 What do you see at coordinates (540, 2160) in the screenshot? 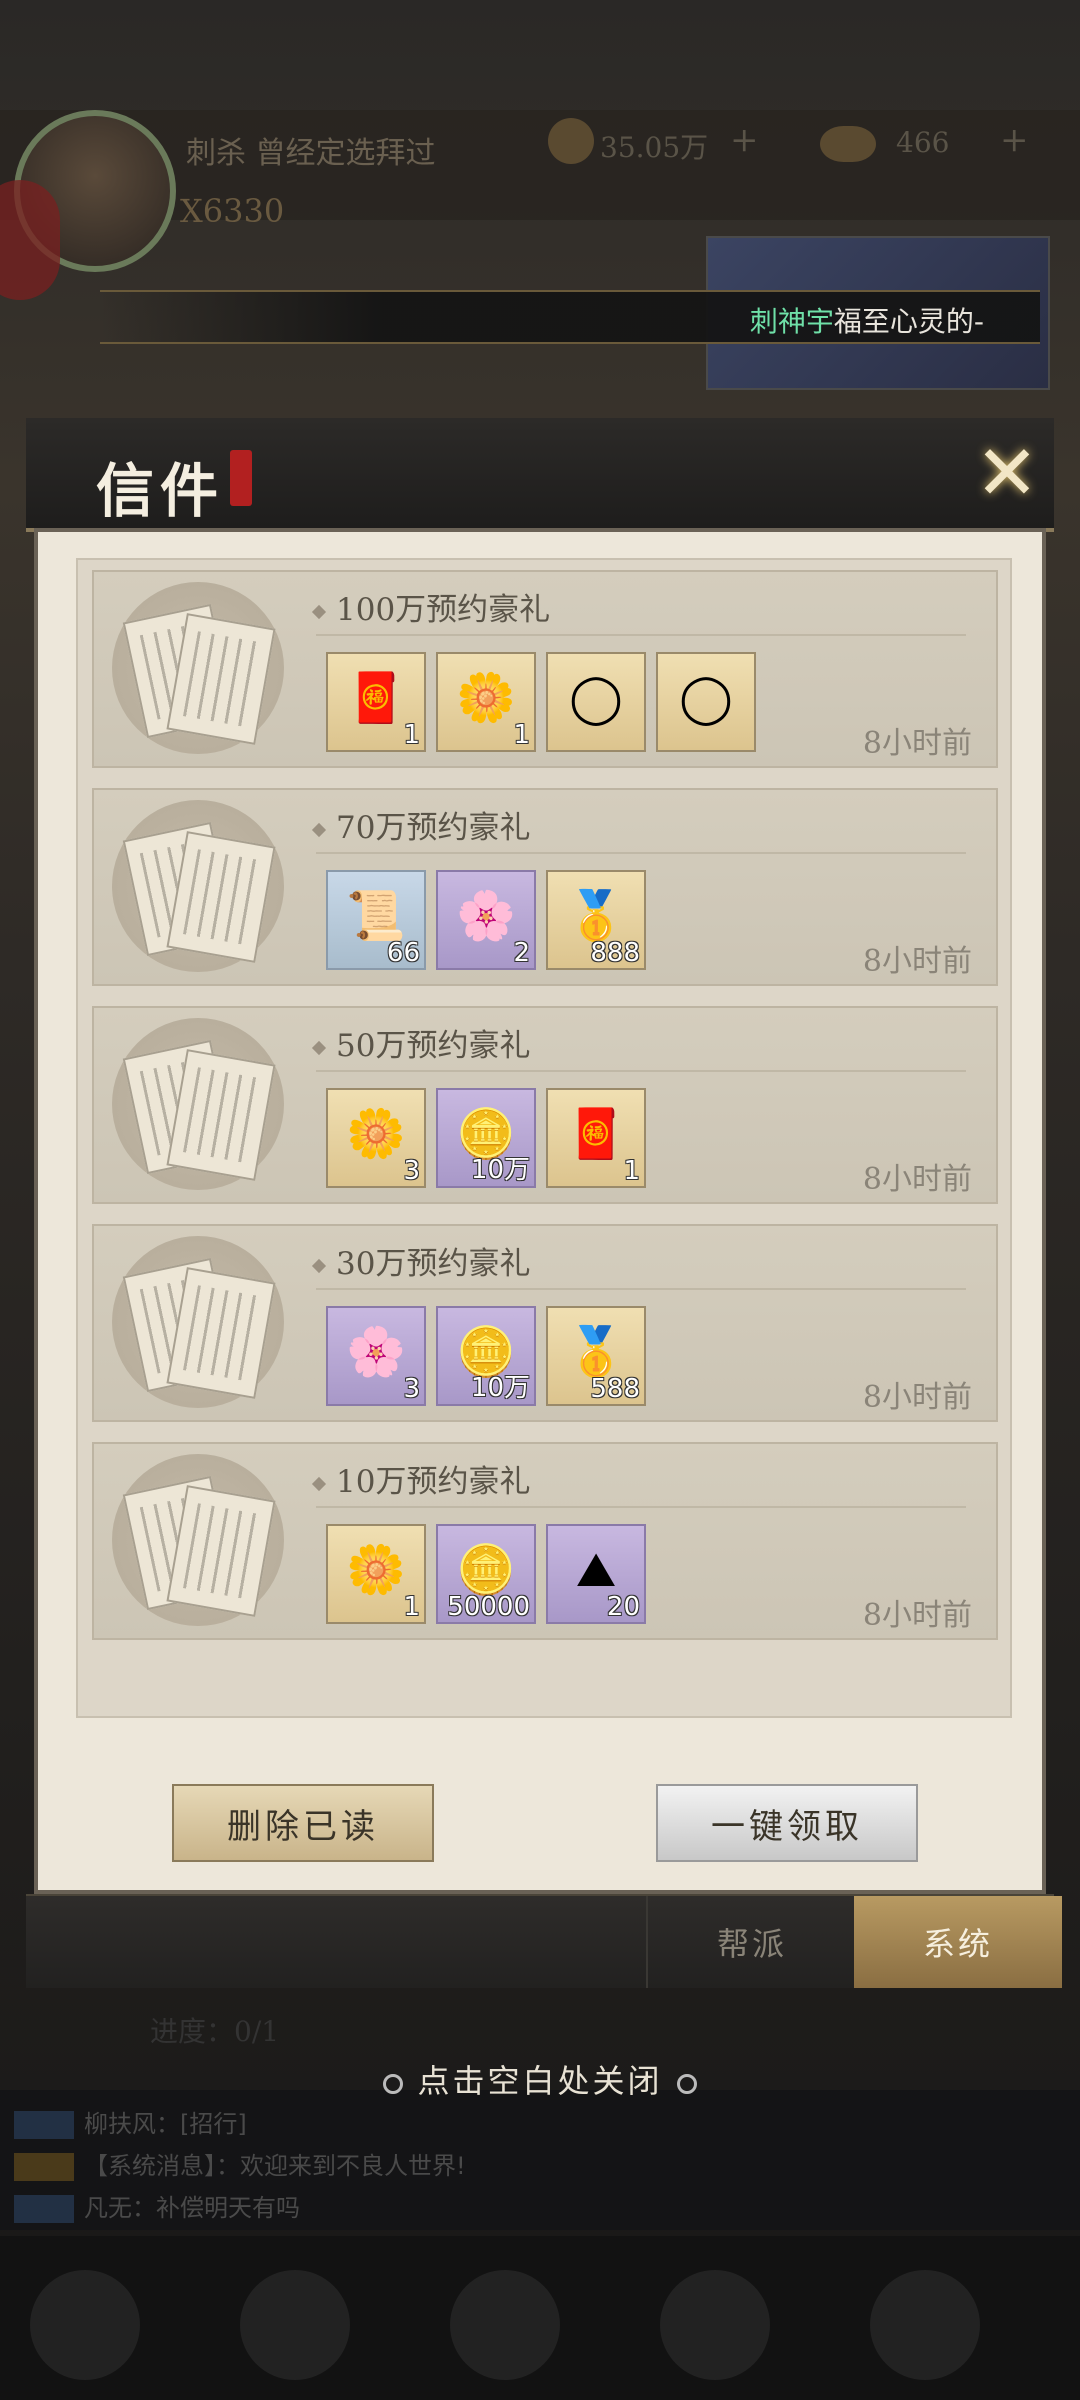
I see `chat-panel: 柳扶风：[招行] 【系统消息】：欢迎来到不良人世界! 凡无：补偿明天有吗` at bounding box center [540, 2160].